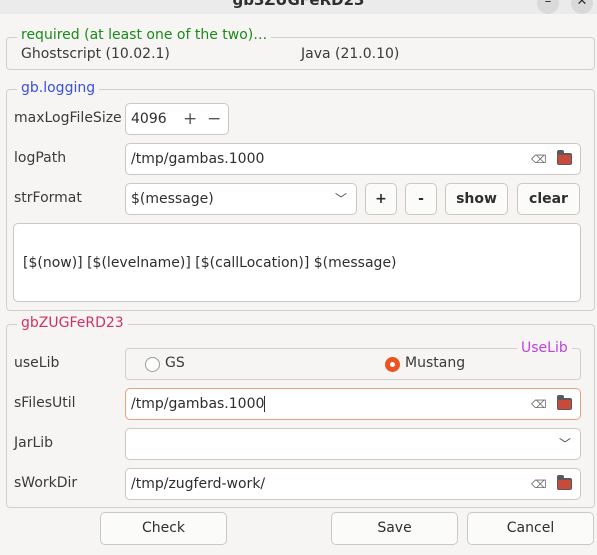  What do you see at coordinates (40, 158) in the screenshot?
I see `logpath-label: logPath` at bounding box center [40, 158].